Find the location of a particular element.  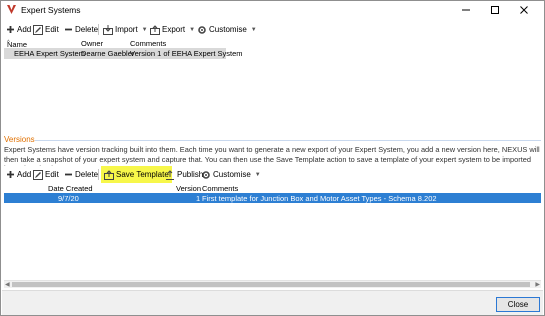

save-template-label: Save Template is located at coordinates (142, 174).